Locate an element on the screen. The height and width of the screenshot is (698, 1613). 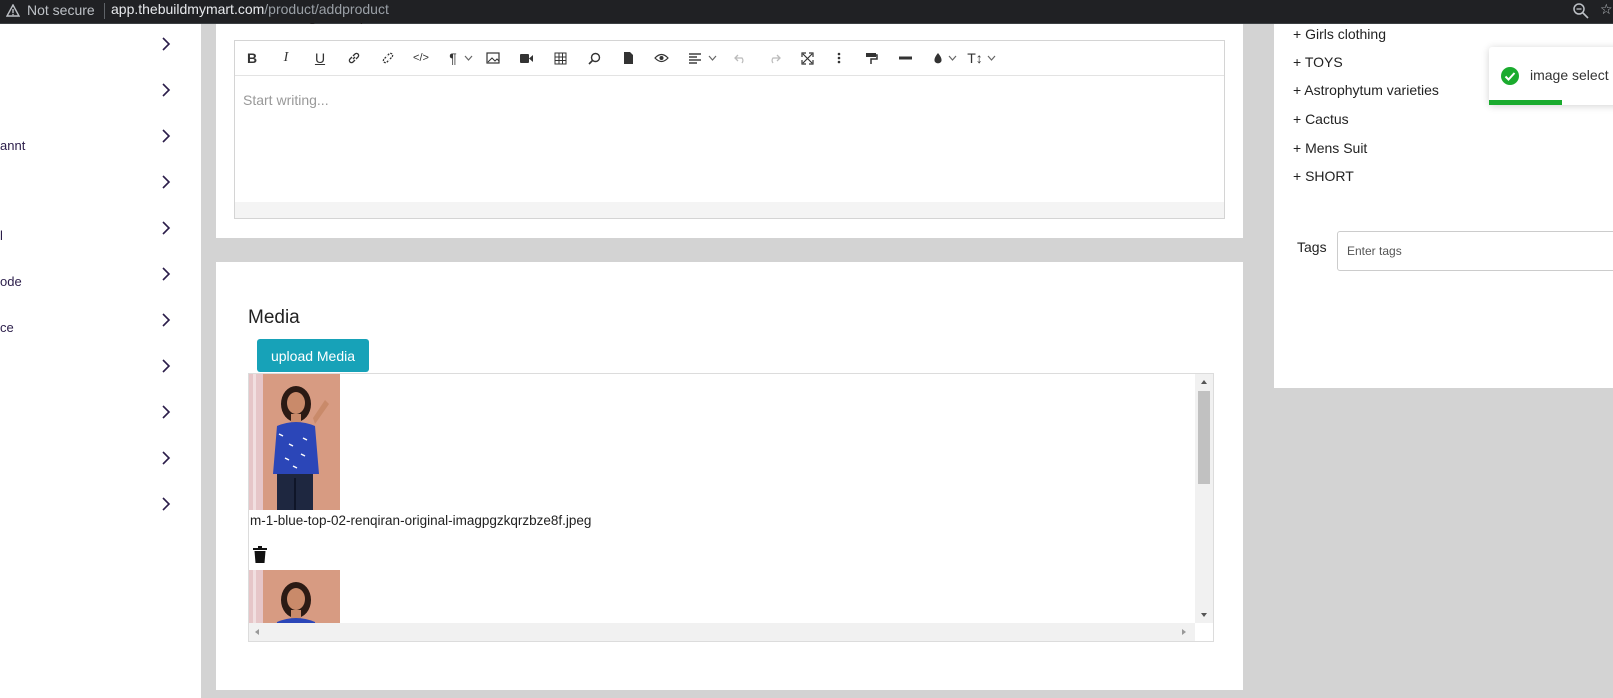
undo-icon is located at coordinates (740, 58).